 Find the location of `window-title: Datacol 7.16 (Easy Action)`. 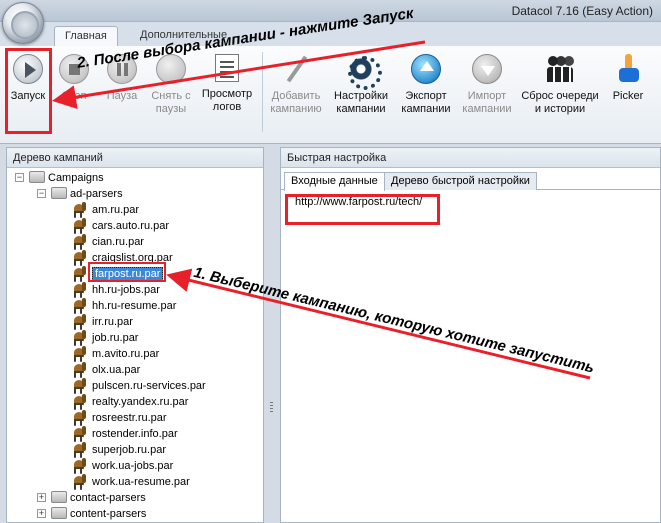

window-title: Datacol 7.16 (Easy Action) is located at coordinates (582, 11).